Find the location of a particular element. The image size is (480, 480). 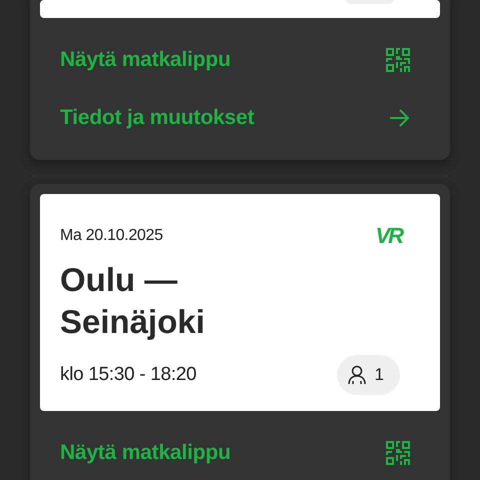

trip-date: Ma 20.10.2025 is located at coordinates (111, 236).